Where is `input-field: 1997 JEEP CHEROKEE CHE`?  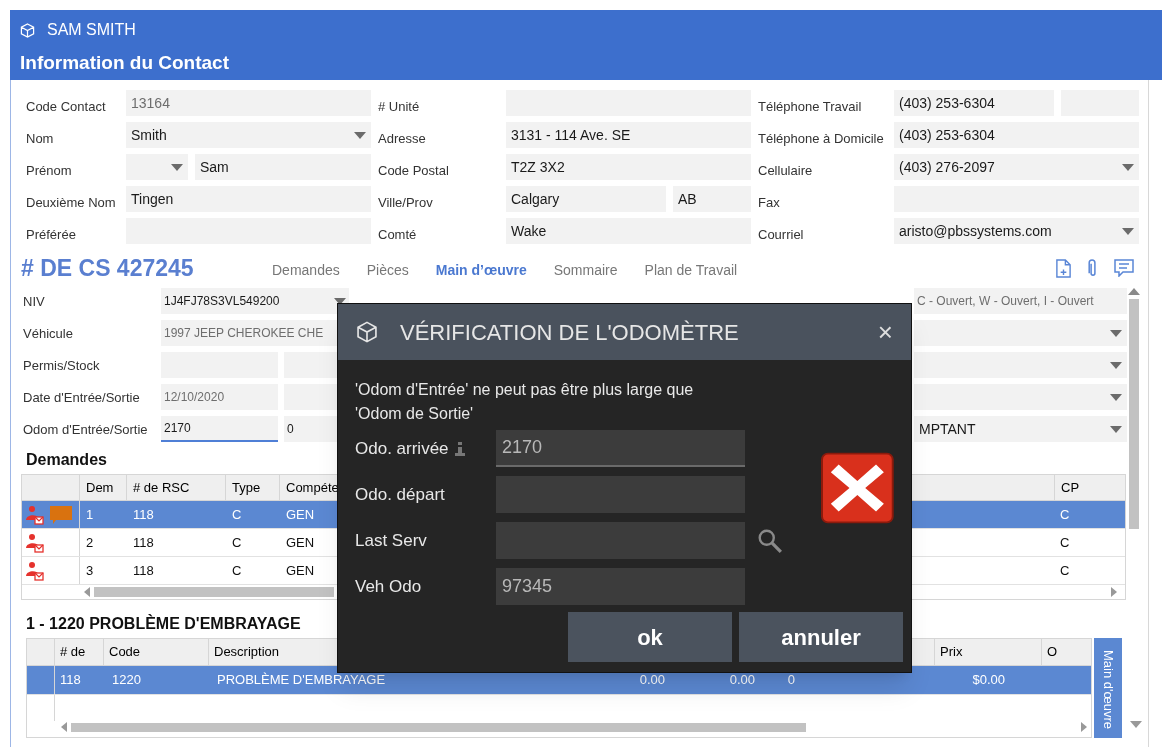 input-field: 1997 JEEP CHEROKEE CHE is located at coordinates (249, 333).